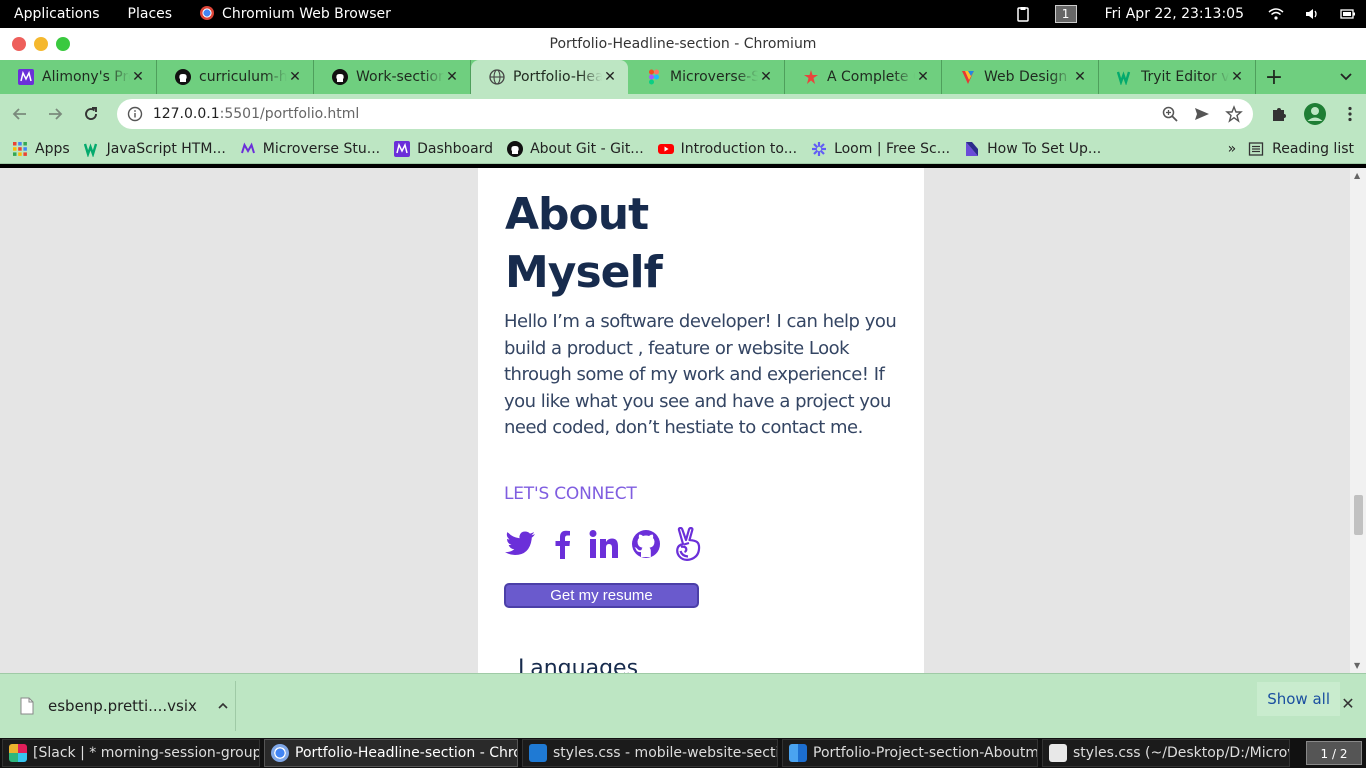  Describe the element at coordinates (562, 544) in the screenshot. I see `facebook-icon` at that location.